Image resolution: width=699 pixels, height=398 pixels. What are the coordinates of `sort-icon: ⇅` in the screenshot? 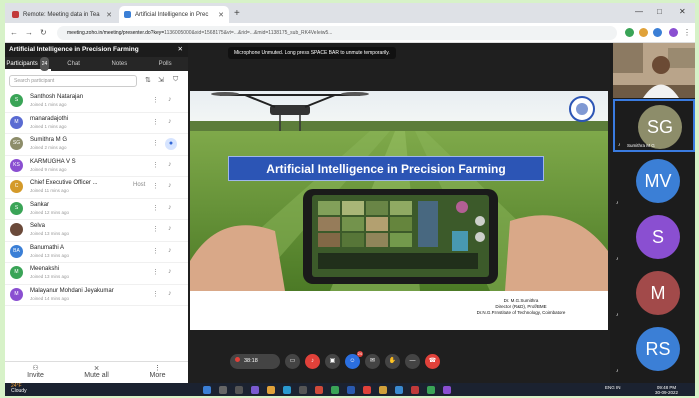 It's located at (148, 80).